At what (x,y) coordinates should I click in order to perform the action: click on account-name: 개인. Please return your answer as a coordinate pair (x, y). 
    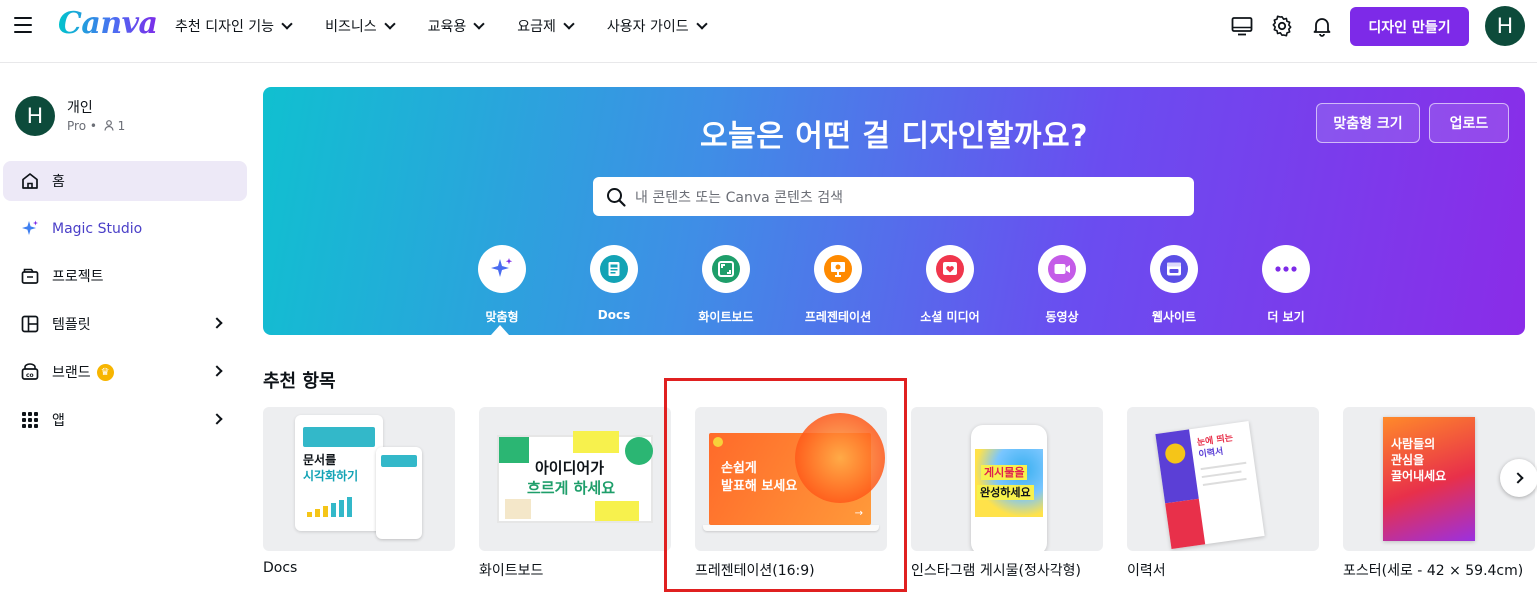
    Looking at the image, I should click on (80, 107).